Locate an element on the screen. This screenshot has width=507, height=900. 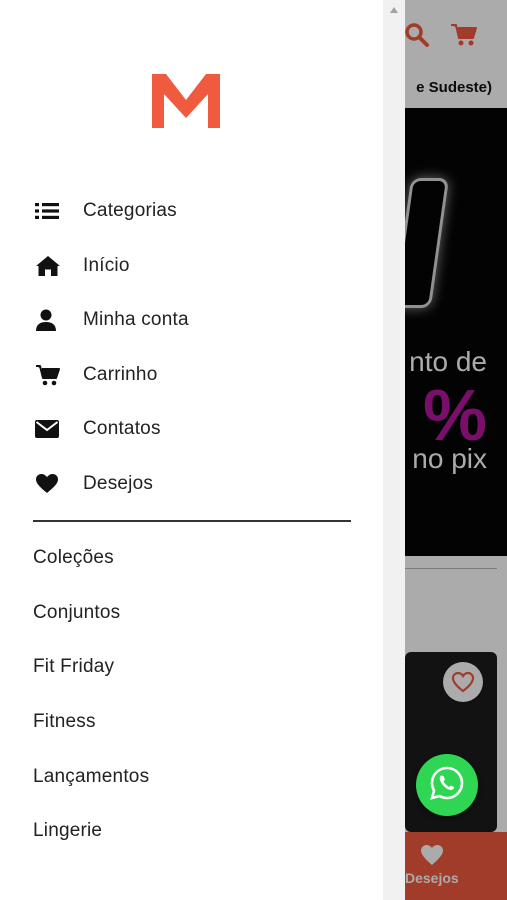
user-icon is located at coordinates (49, 320).